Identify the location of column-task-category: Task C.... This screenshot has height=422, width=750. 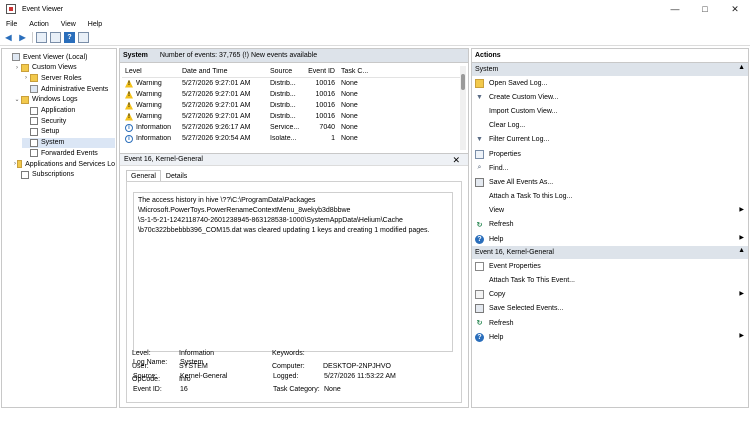
(356, 71).